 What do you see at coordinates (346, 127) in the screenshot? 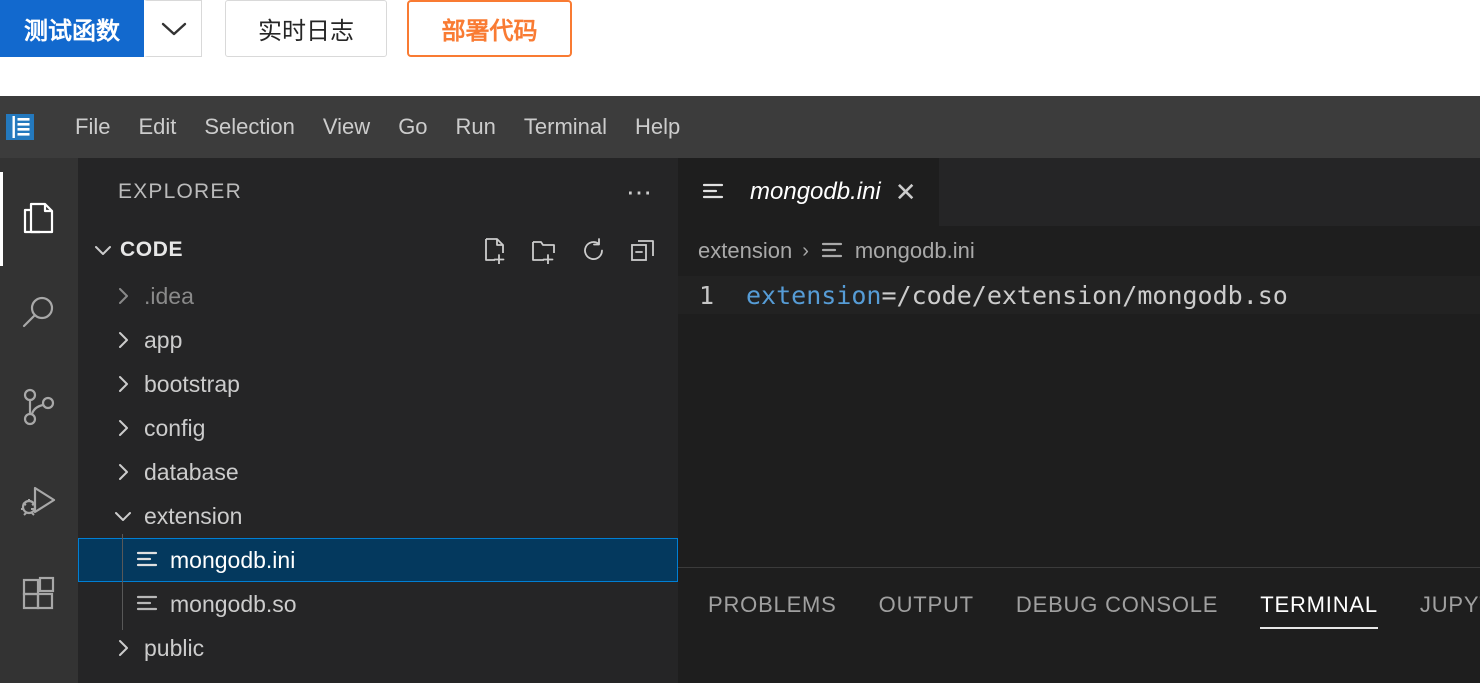
I see `menu-view: View` at bounding box center [346, 127].